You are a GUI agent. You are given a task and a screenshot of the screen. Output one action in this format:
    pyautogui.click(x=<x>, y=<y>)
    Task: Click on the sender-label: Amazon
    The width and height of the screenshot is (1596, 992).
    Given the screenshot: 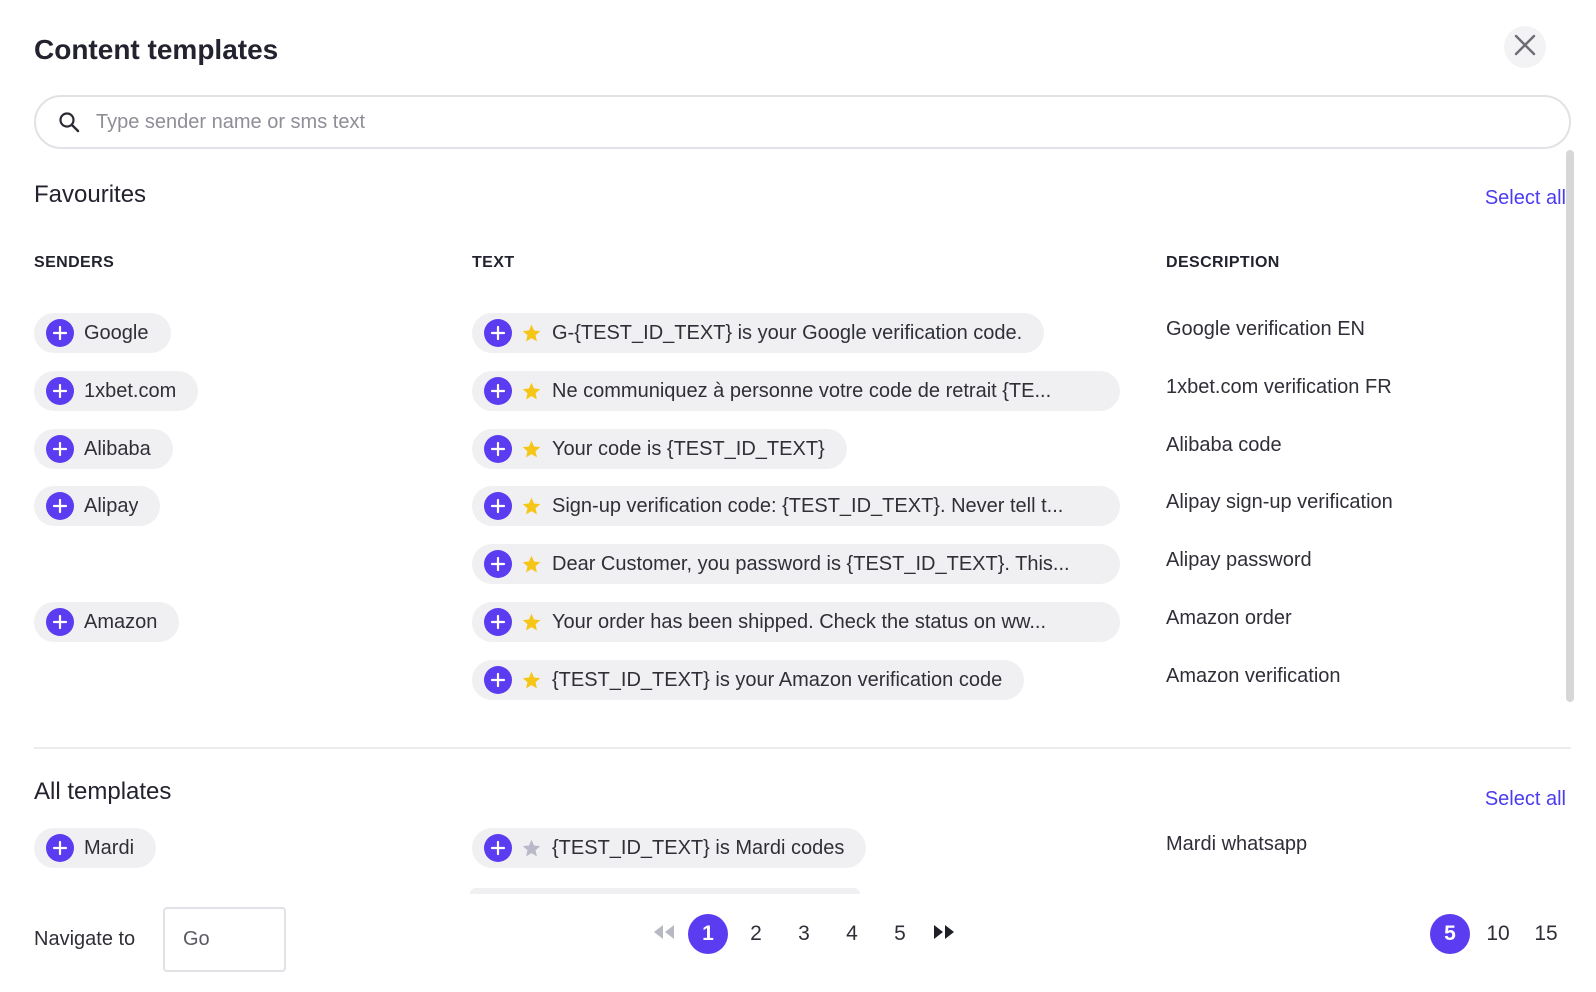 What is the action you would take?
    pyautogui.click(x=121, y=621)
    